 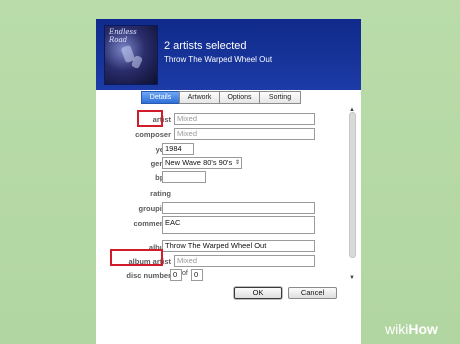 I want to click on artwork-script-text: Endless Road, so click(x=123, y=36).